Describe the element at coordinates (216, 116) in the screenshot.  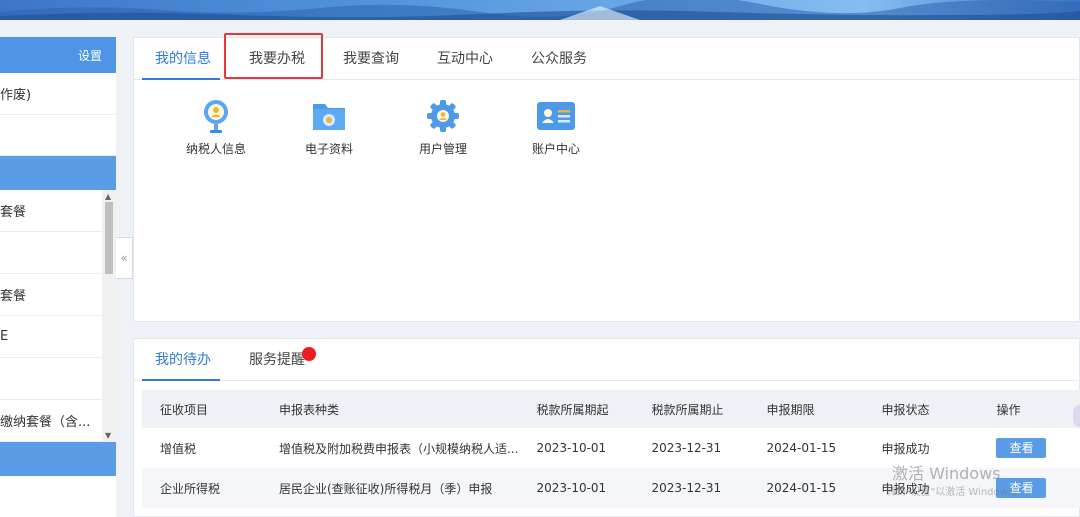
I see `taxpayer-icon` at that location.